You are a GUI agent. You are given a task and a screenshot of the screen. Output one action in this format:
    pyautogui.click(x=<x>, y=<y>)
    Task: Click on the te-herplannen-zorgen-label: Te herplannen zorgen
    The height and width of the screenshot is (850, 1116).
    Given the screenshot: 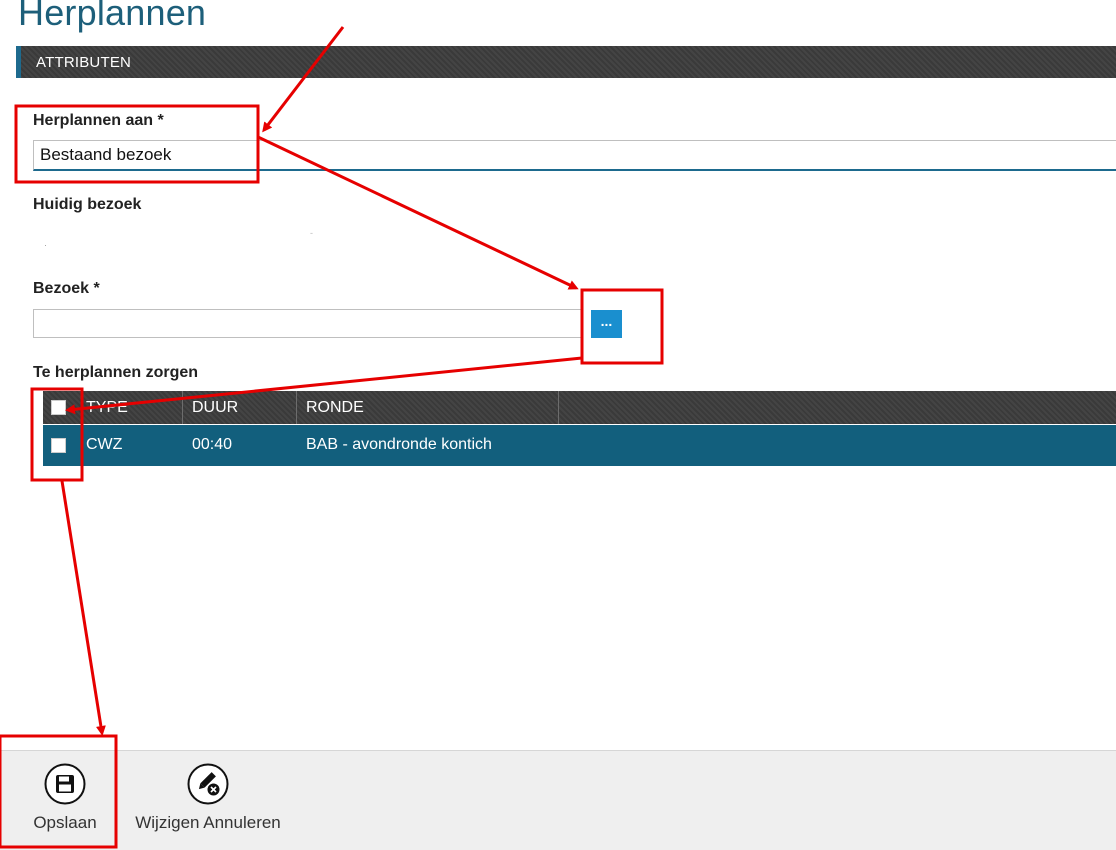 What is the action you would take?
    pyautogui.click(x=116, y=372)
    